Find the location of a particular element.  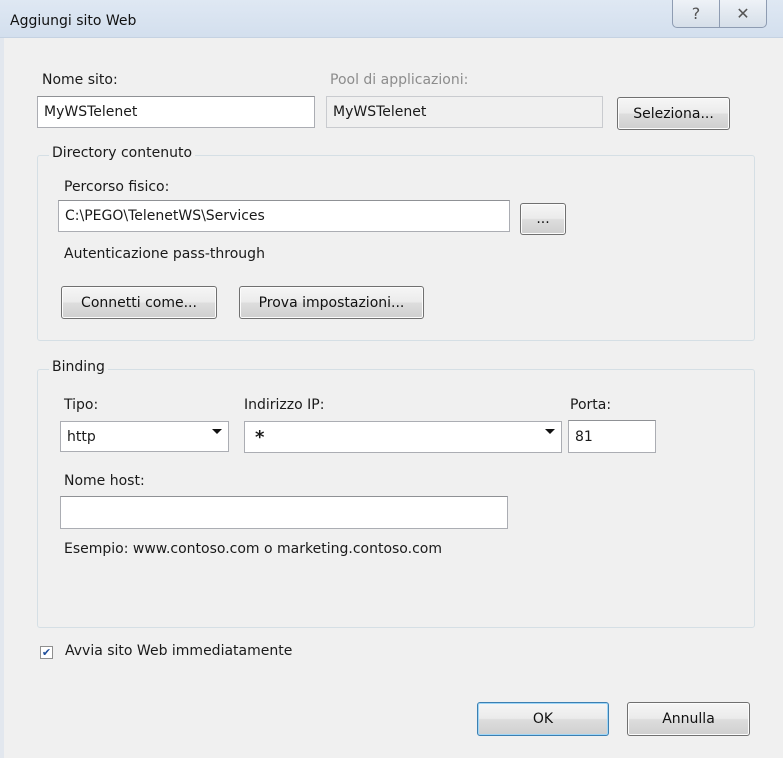

binding-type-label: Tipo: is located at coordinates (81, 405).